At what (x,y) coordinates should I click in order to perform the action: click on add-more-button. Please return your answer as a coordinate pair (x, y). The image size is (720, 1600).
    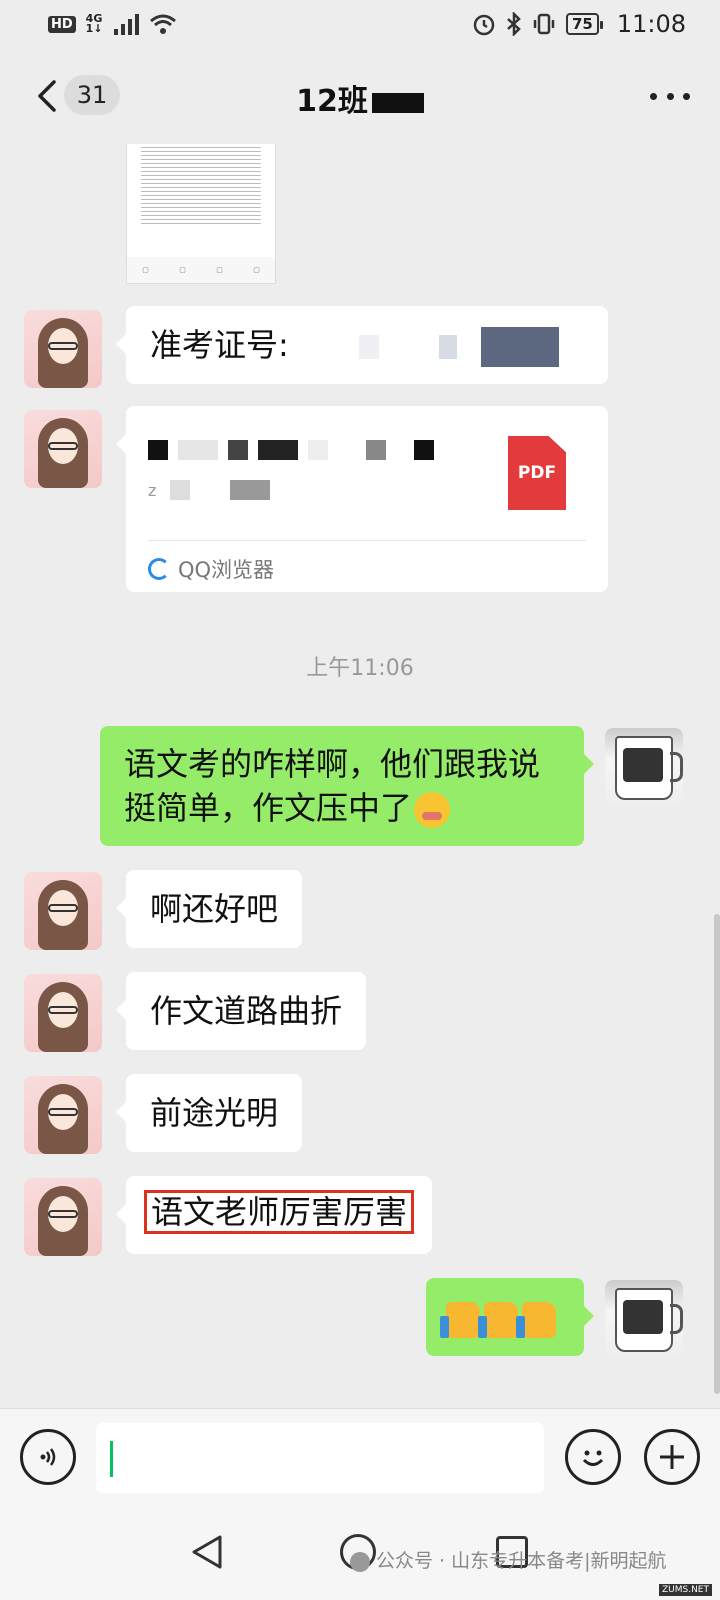
    Looking at the image, I should click on (672, 1457).